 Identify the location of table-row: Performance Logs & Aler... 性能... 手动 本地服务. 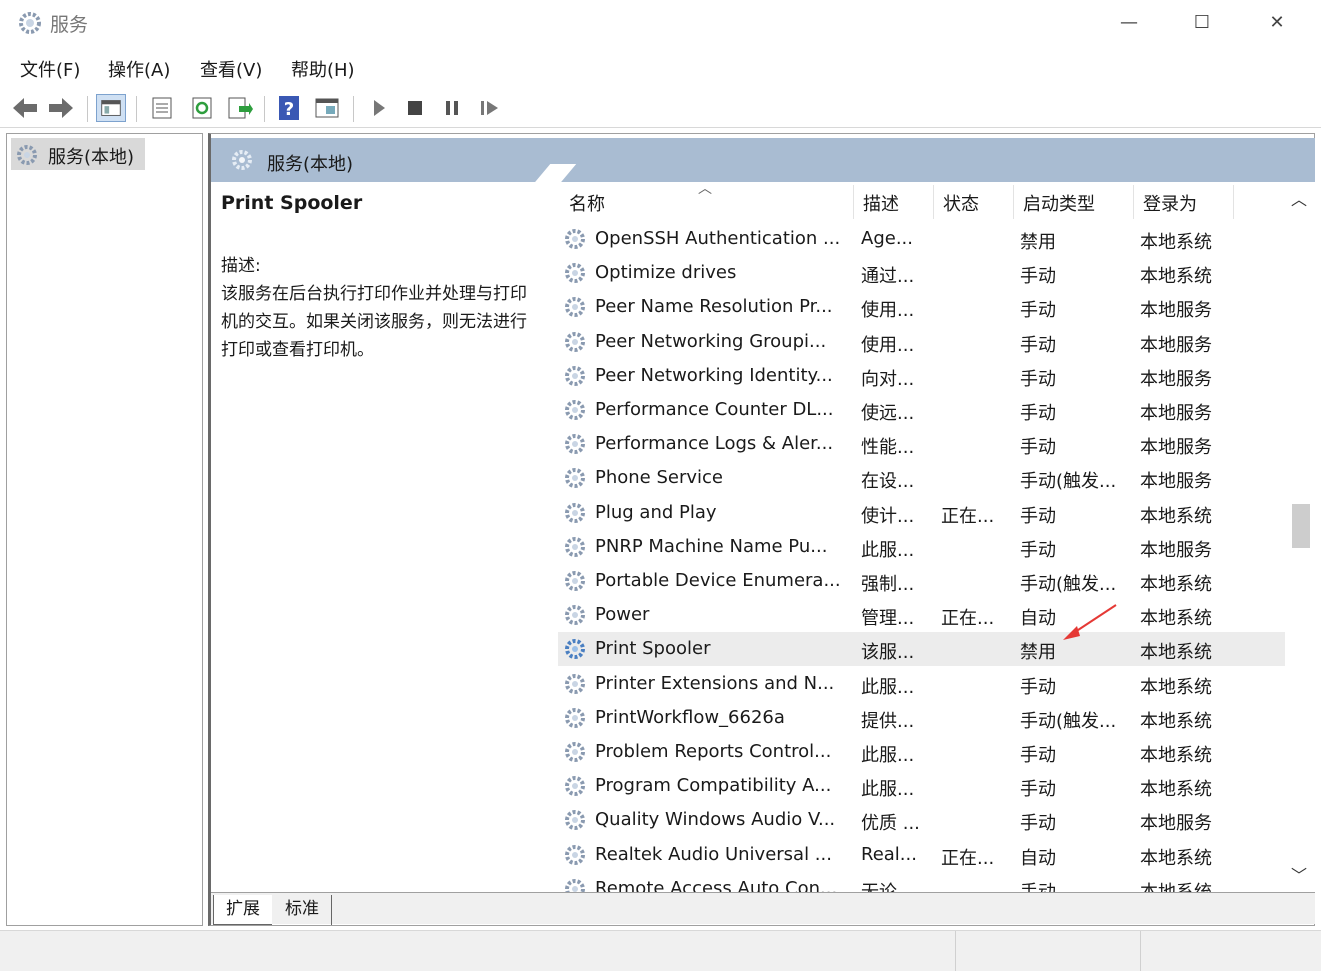
(921, 444).